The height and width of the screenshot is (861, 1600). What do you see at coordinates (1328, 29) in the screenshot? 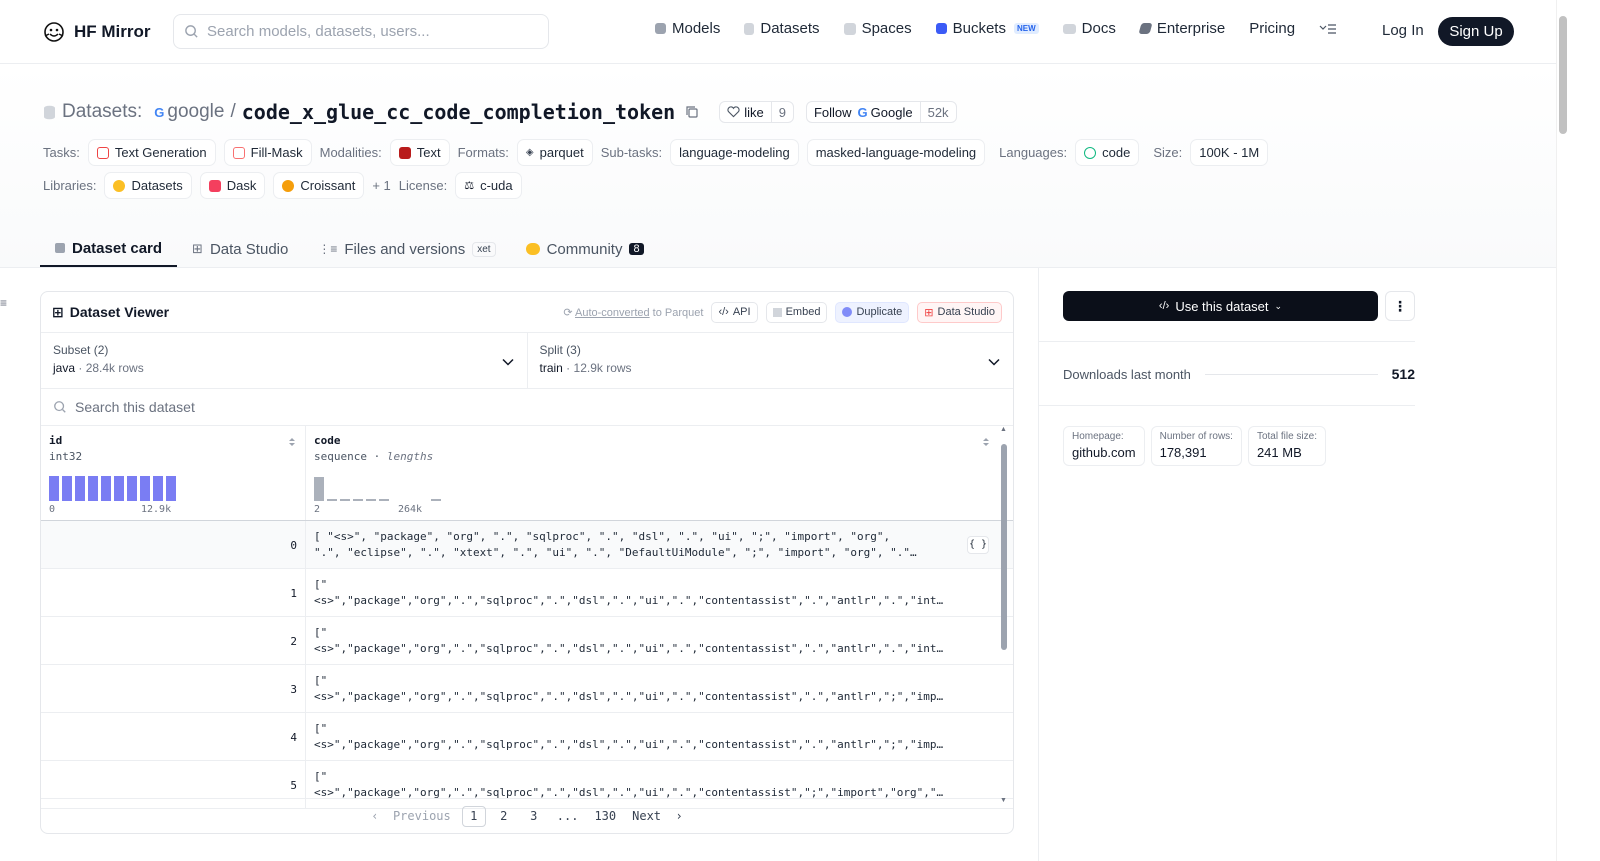
I see `nav-more-menu` at bounding box center [1328, 29].